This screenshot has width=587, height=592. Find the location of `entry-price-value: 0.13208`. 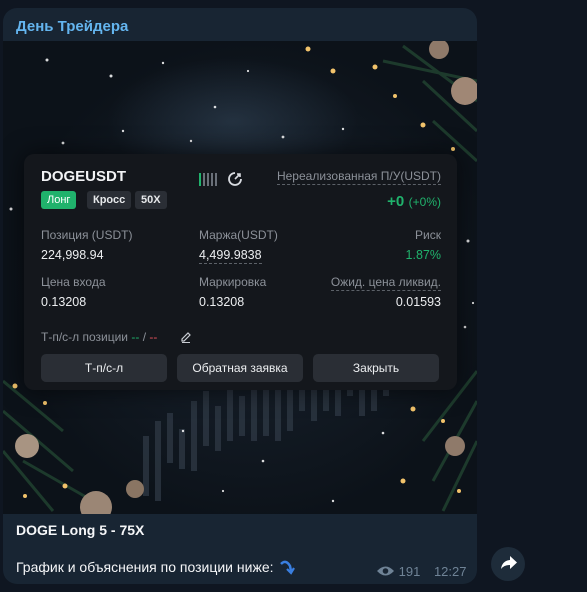

entry-price-value: 0.13208 is located at coordinates (64, 302).